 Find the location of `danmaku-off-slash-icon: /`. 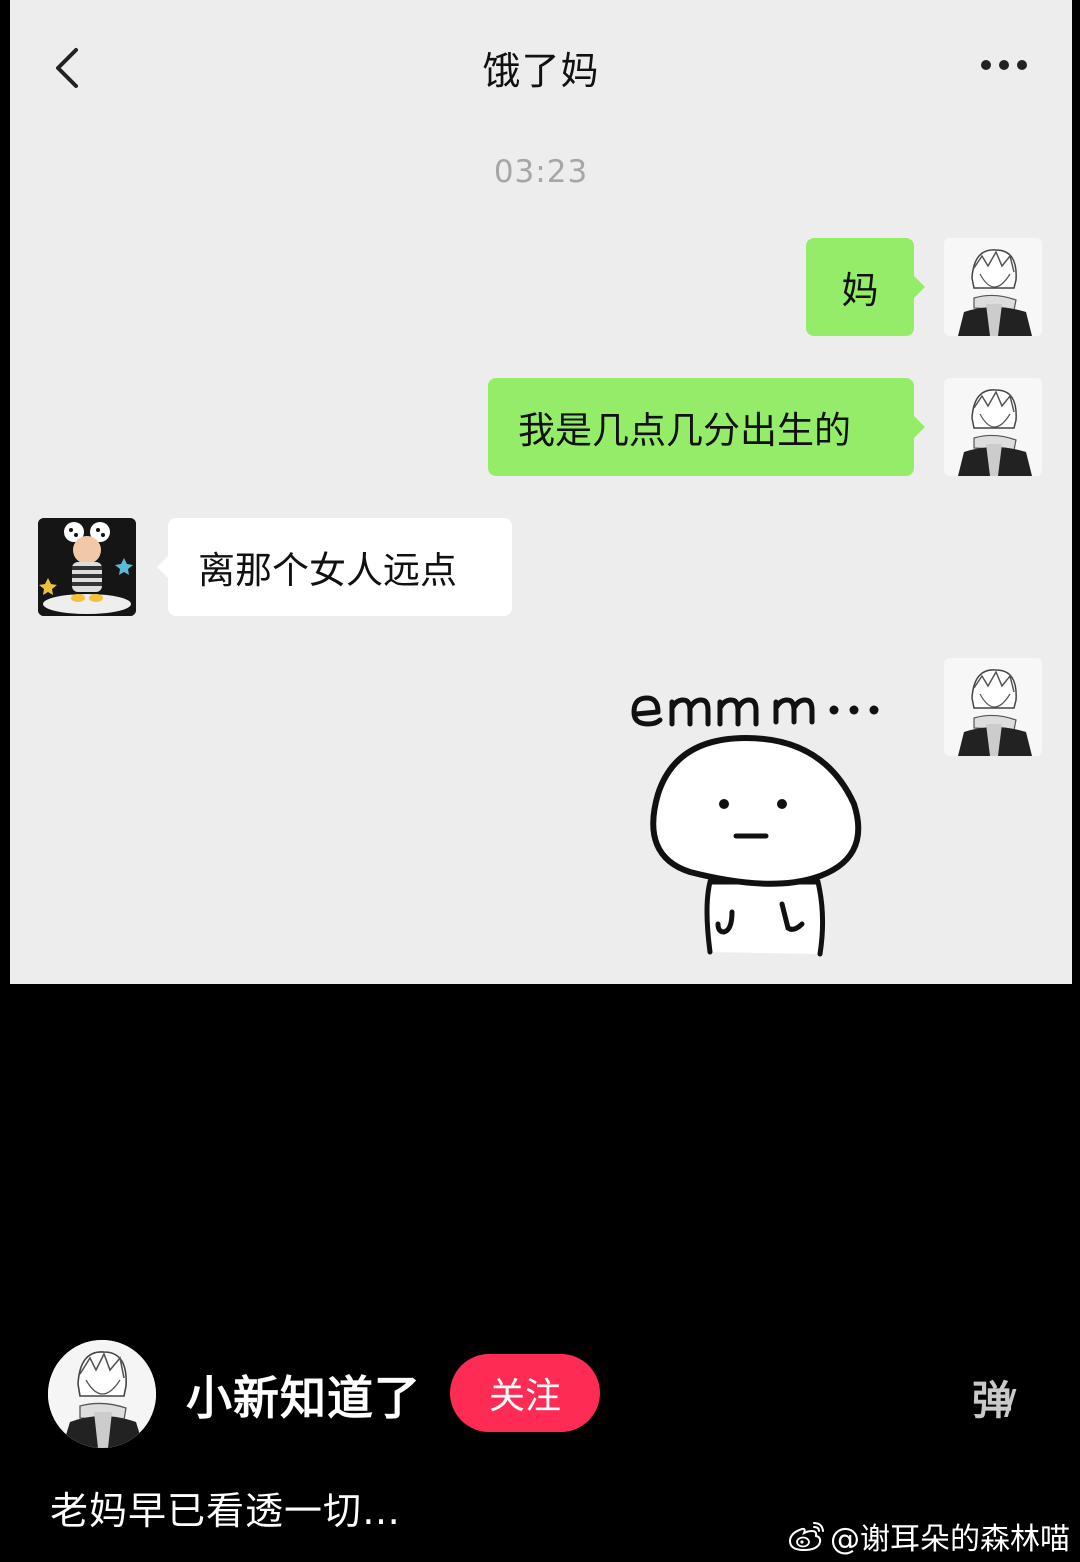

danmaku-off-slash-icon: / is located at coordinates (1010, 1403).